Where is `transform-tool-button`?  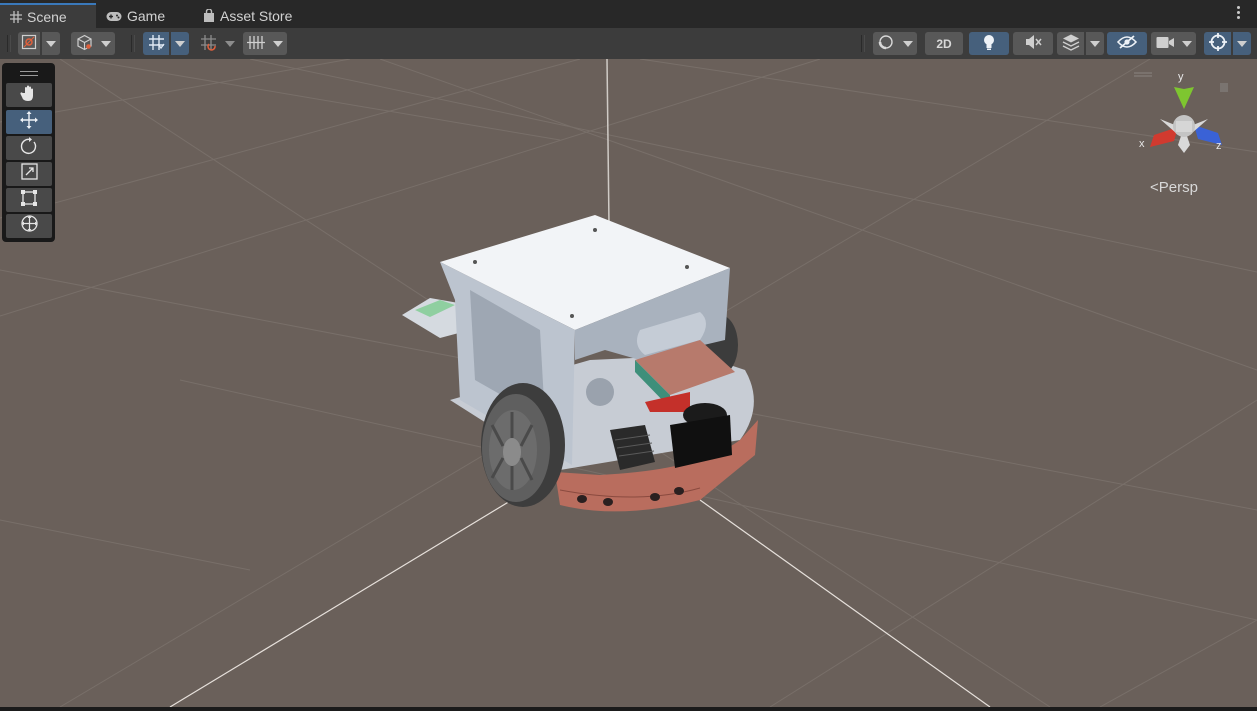
transform-tool-button is located at coordinates (29, 226).